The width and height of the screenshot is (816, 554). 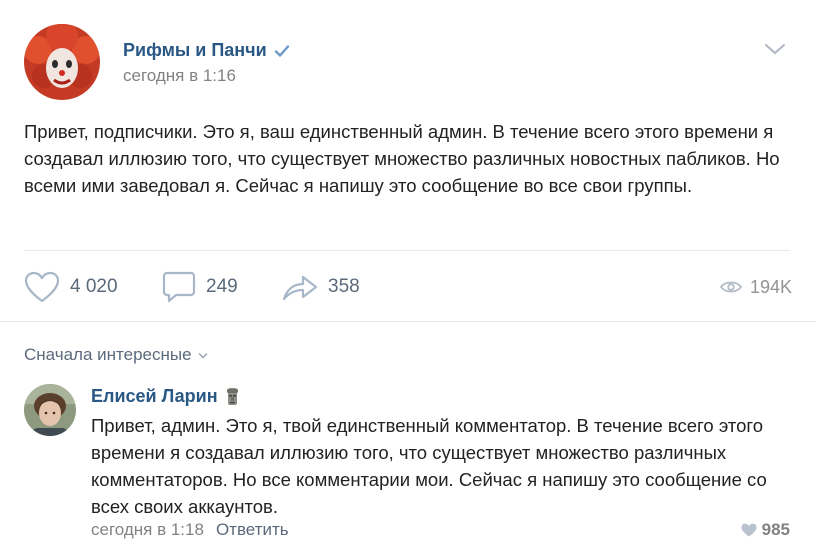 What do you see at coordinates (179, 287) in the screenshot?
I see `comment-bubble-icon` at bounding box center [179, 287].